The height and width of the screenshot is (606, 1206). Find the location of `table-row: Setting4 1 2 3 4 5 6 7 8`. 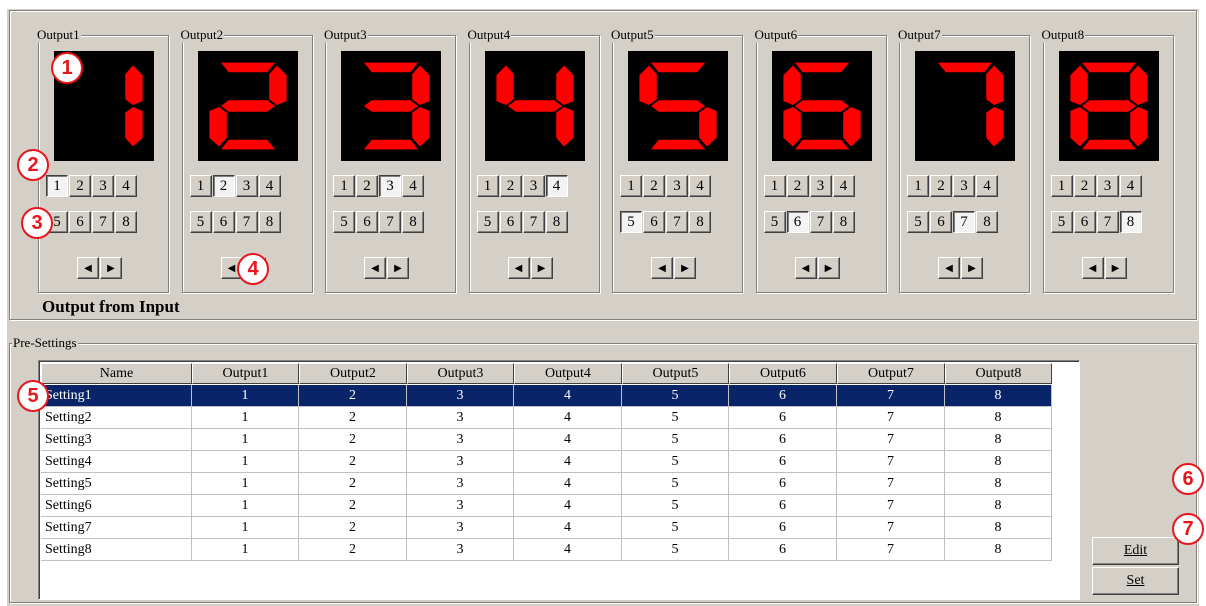

table-row: Setting4 1 2 3 4 5 6 7 8 is located at coordinates (546, 462).